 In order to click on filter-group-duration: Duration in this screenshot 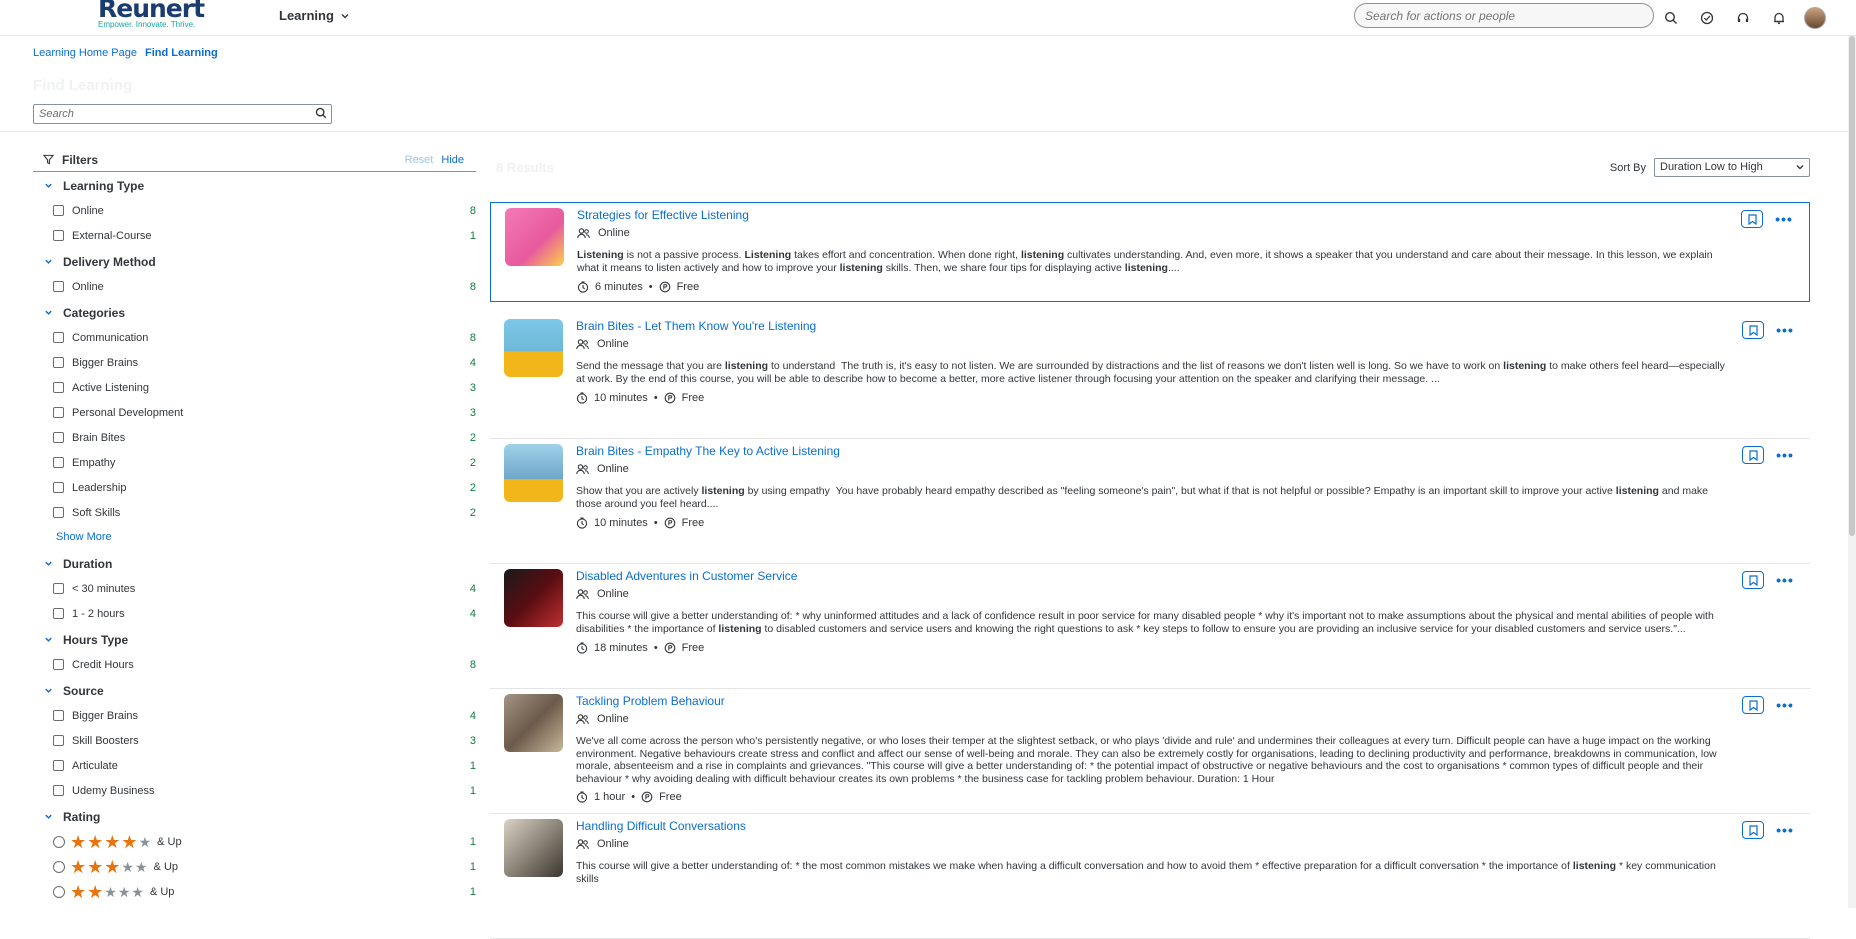, I will do `click(254, 563)`.